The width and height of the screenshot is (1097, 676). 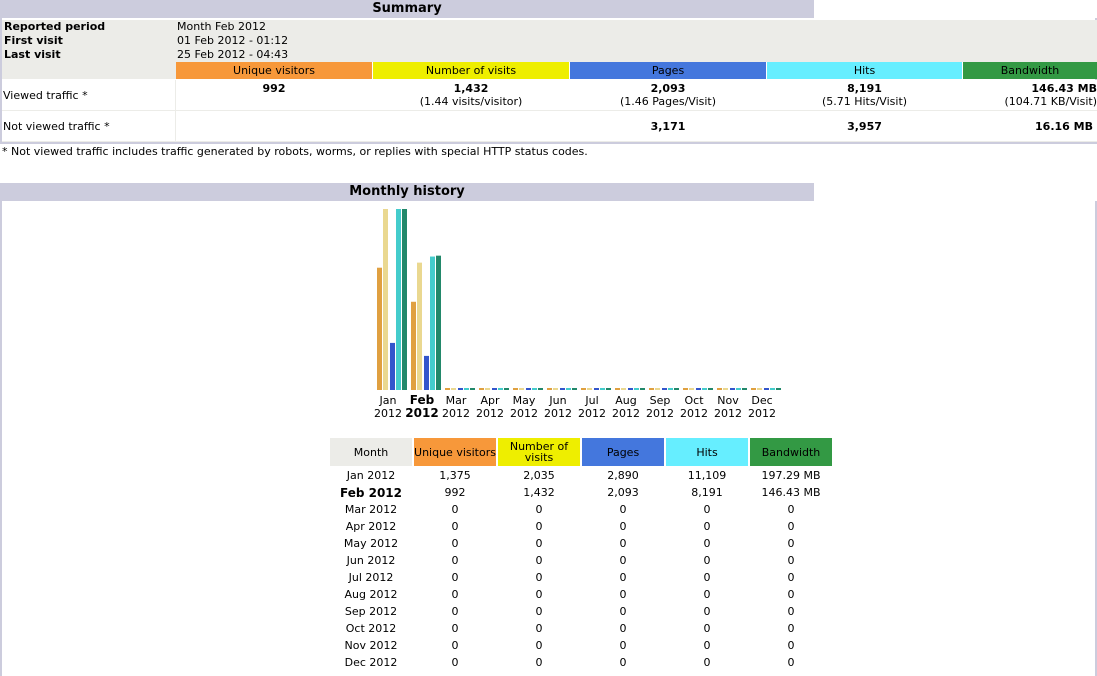 What do you see at coordinates (481, 389) in the screenshot?
I see `bar-unique-visitors-apr-2012` at bounding box center [481, 389].